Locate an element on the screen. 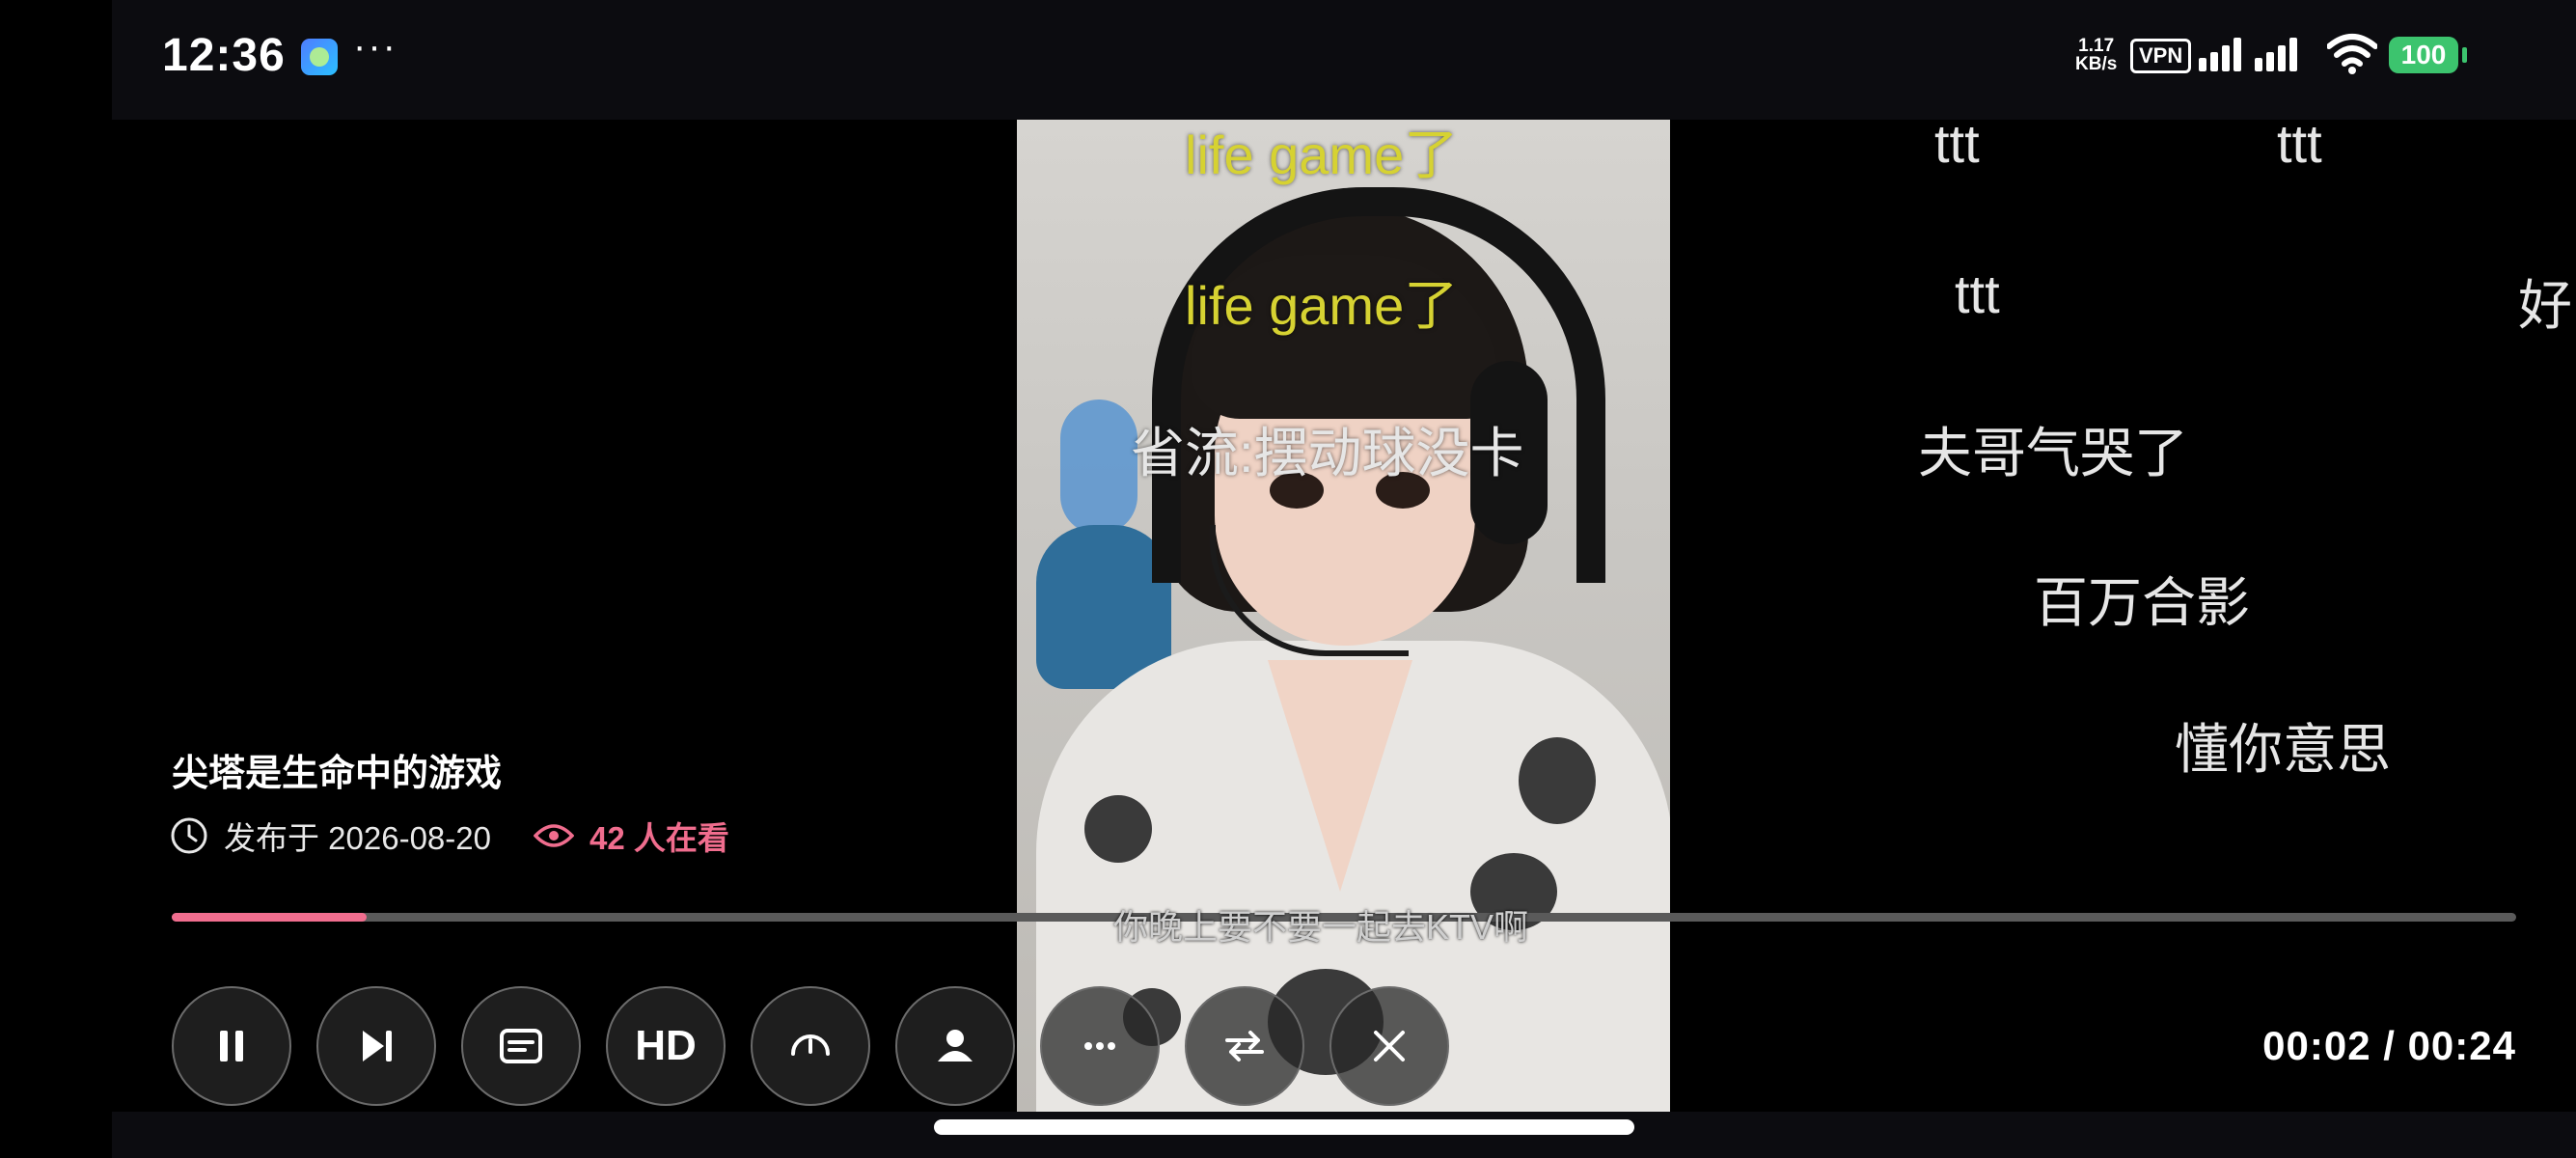 The width and height of the screenshot is (2576, 1158). loop-button is located at coordinates (1245, 1046).